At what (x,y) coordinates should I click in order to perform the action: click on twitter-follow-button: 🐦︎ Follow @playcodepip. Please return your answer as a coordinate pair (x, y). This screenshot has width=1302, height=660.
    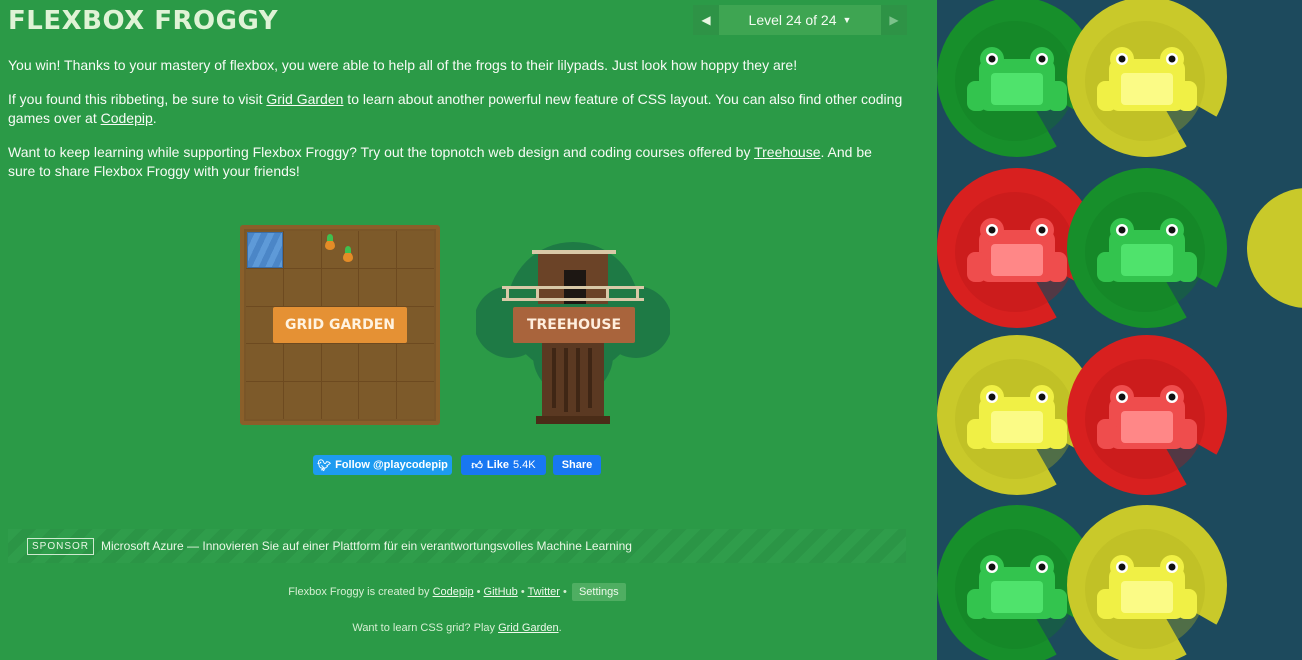
    Looking at the image, I should click on (382, 465).